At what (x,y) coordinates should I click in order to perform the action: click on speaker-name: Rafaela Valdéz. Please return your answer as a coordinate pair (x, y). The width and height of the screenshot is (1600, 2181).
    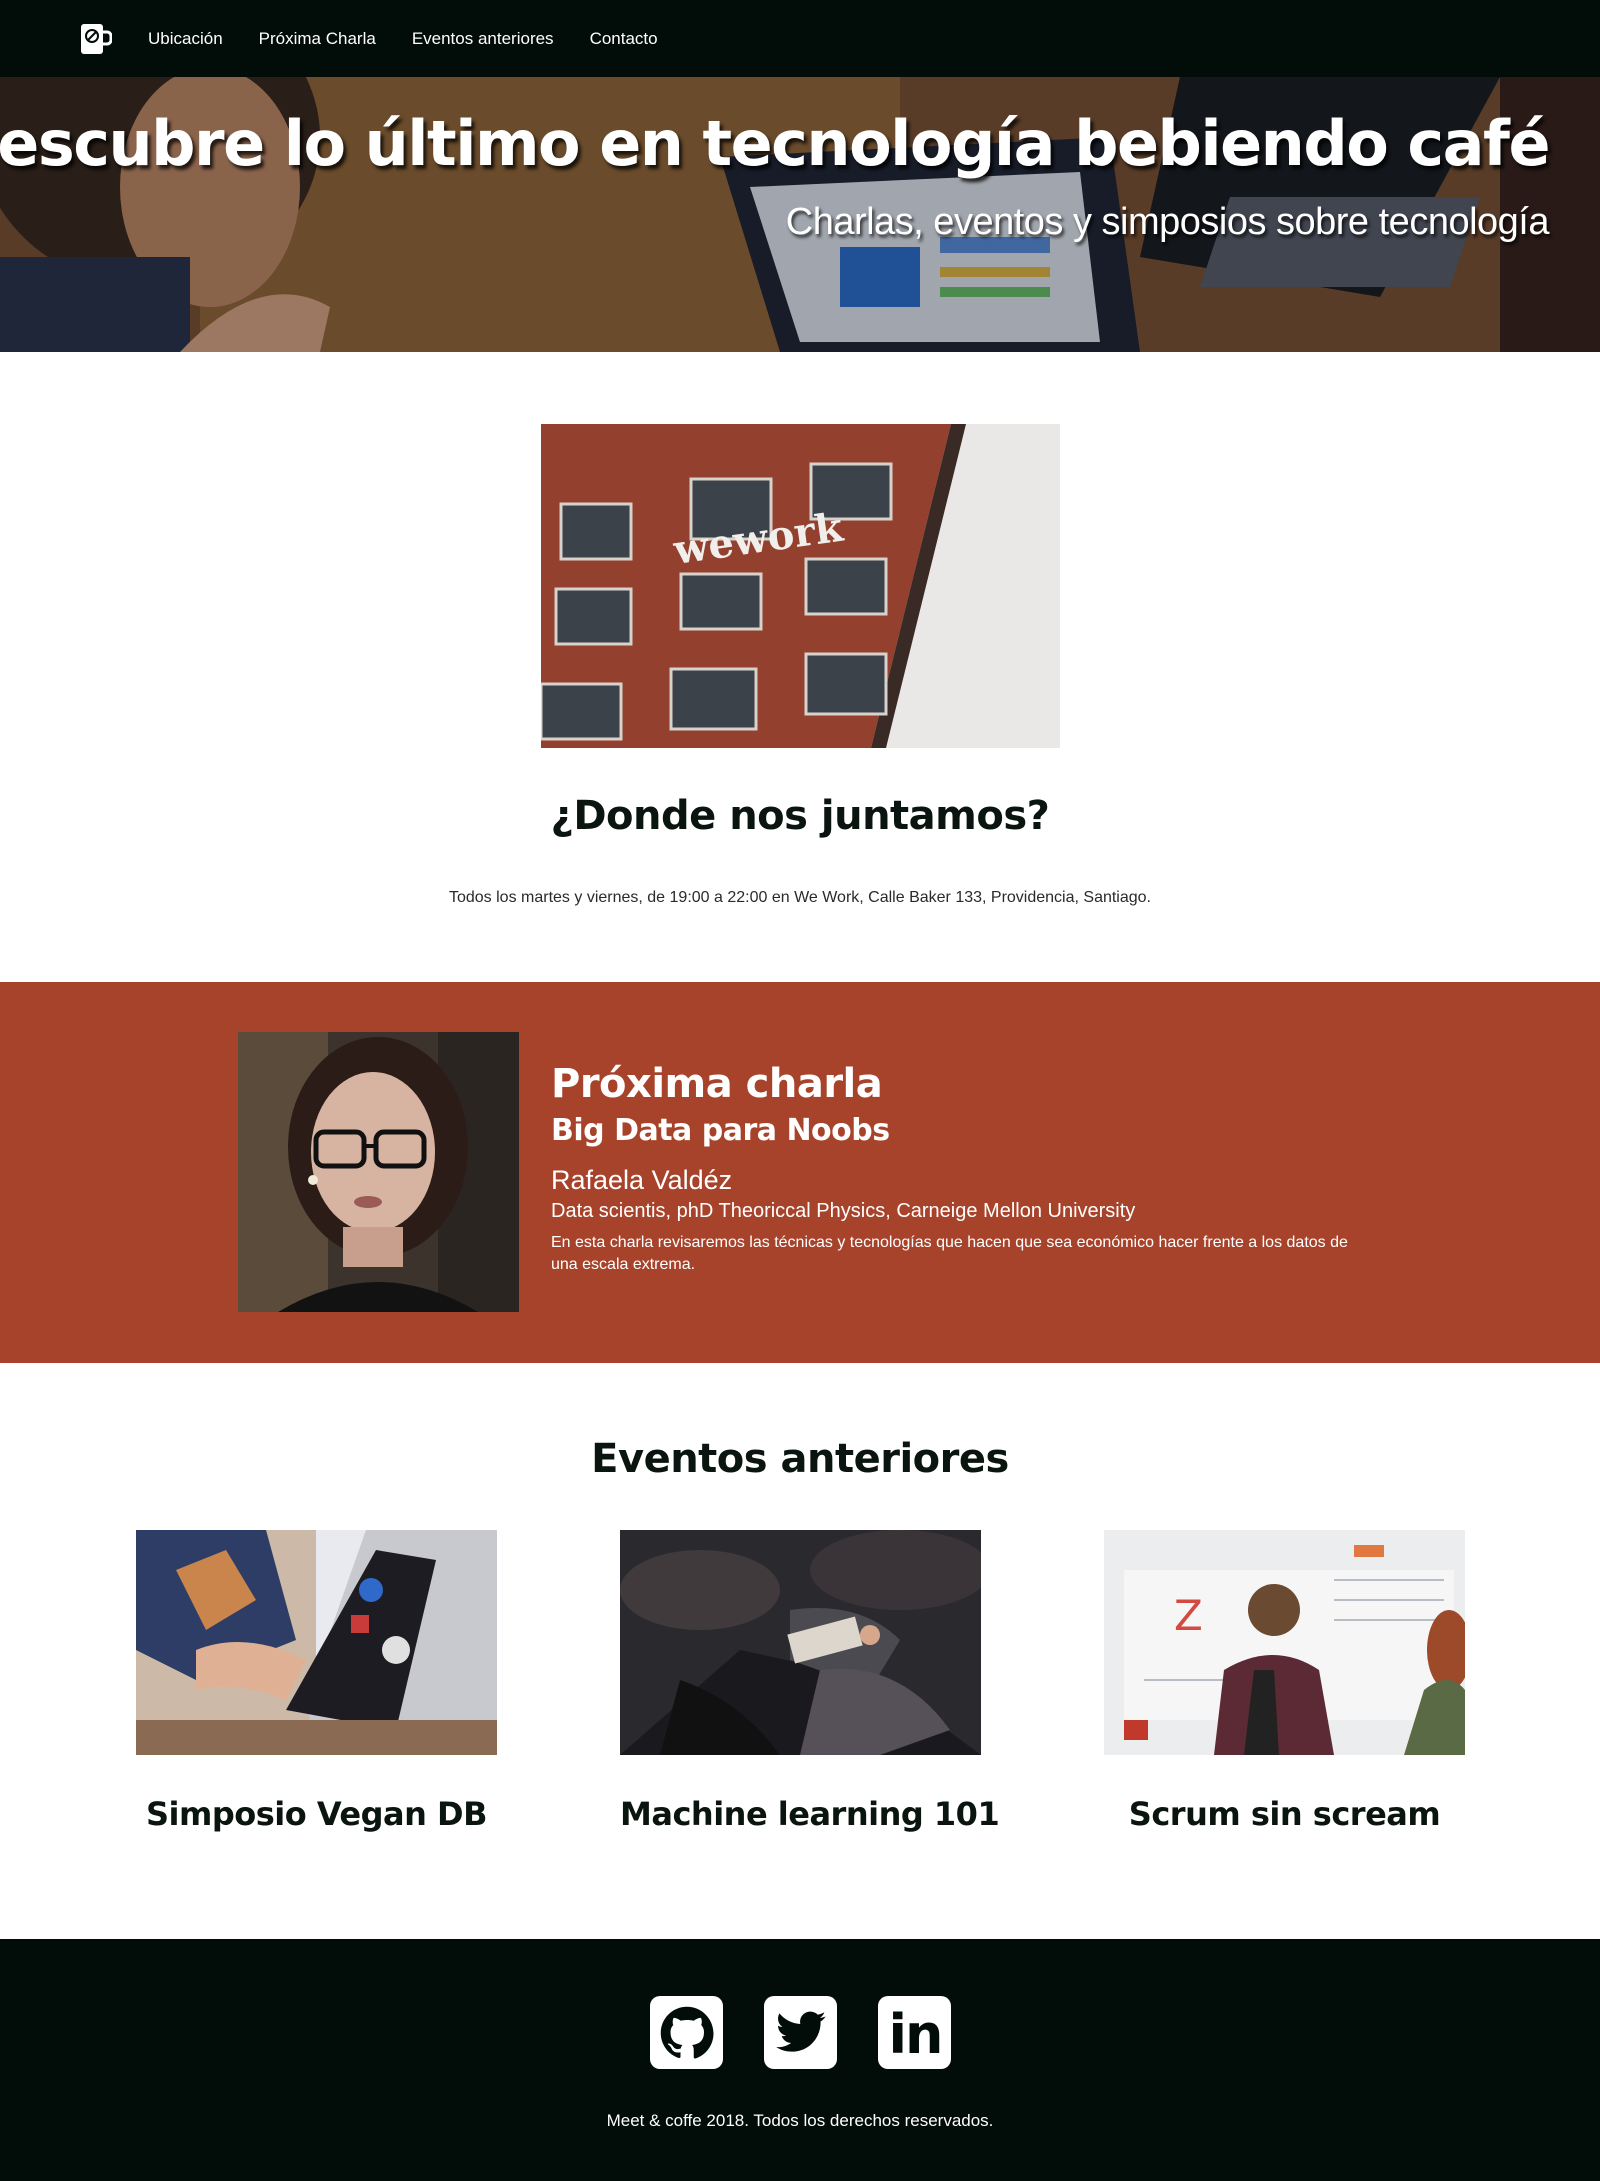
    Looking at the image, I should click on (642, 1180).